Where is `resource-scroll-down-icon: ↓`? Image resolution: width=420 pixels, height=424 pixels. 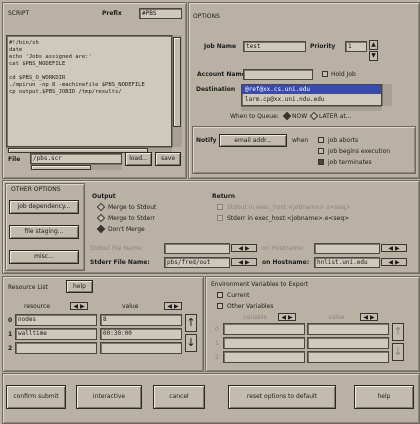
resource-scroll-down-icon: ↓ is located at coordinates (191, 343).